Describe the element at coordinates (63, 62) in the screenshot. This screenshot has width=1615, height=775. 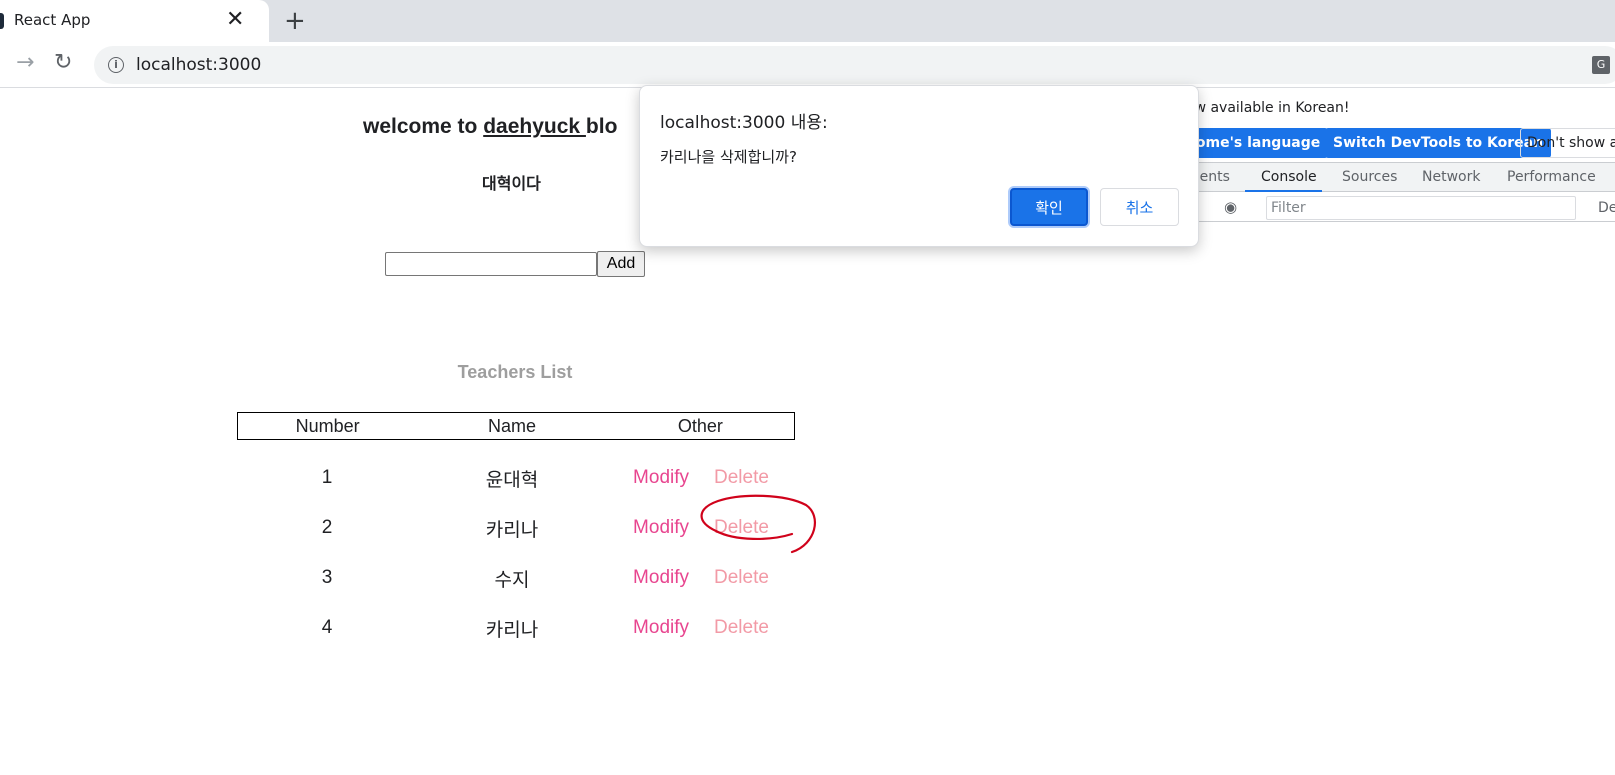
I see `reload-icon: ↻` at that location.